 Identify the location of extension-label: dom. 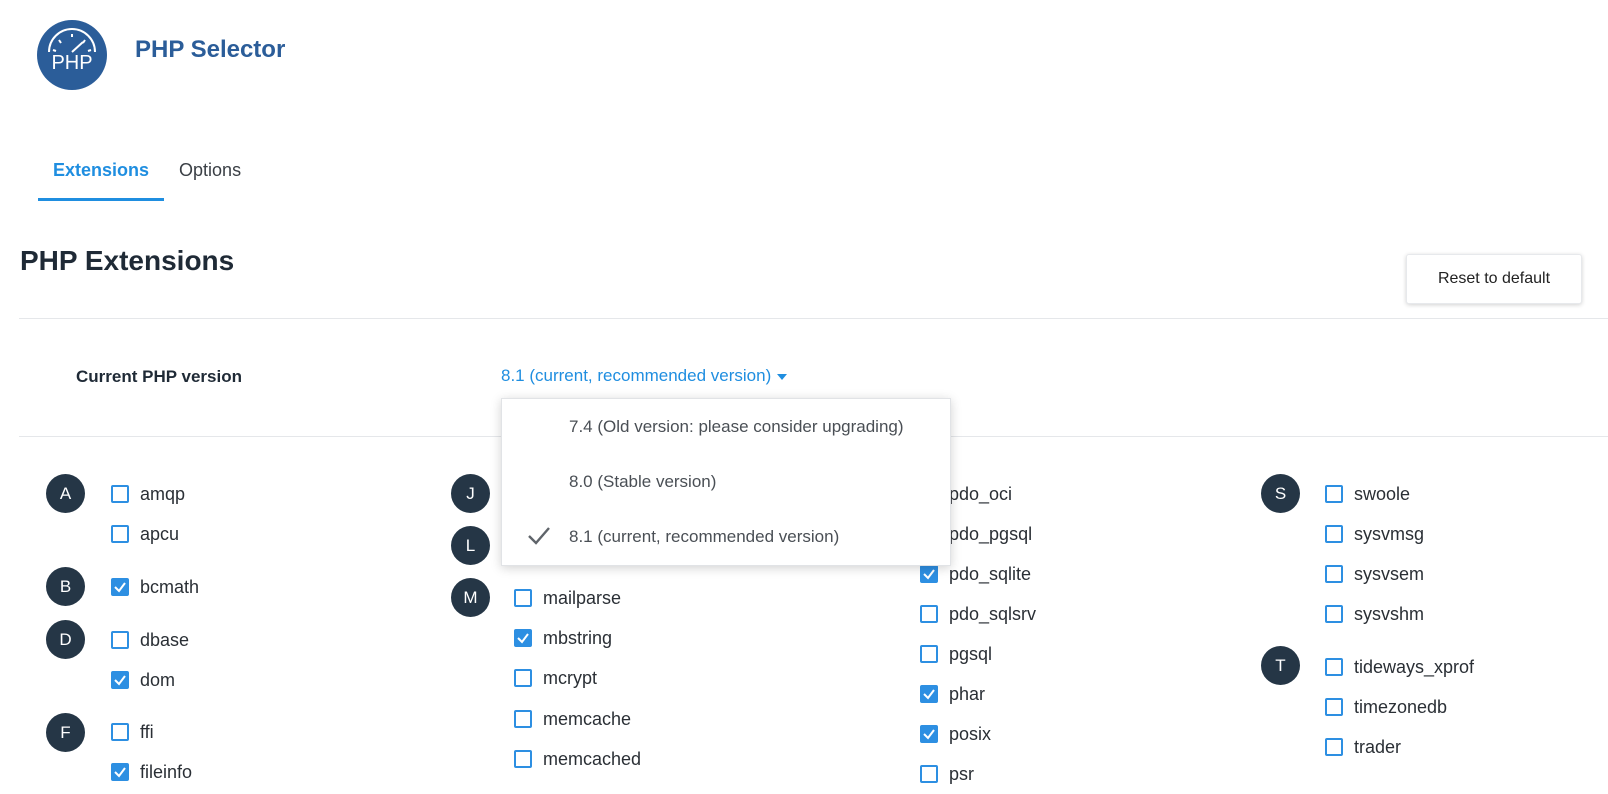
(158, 679).